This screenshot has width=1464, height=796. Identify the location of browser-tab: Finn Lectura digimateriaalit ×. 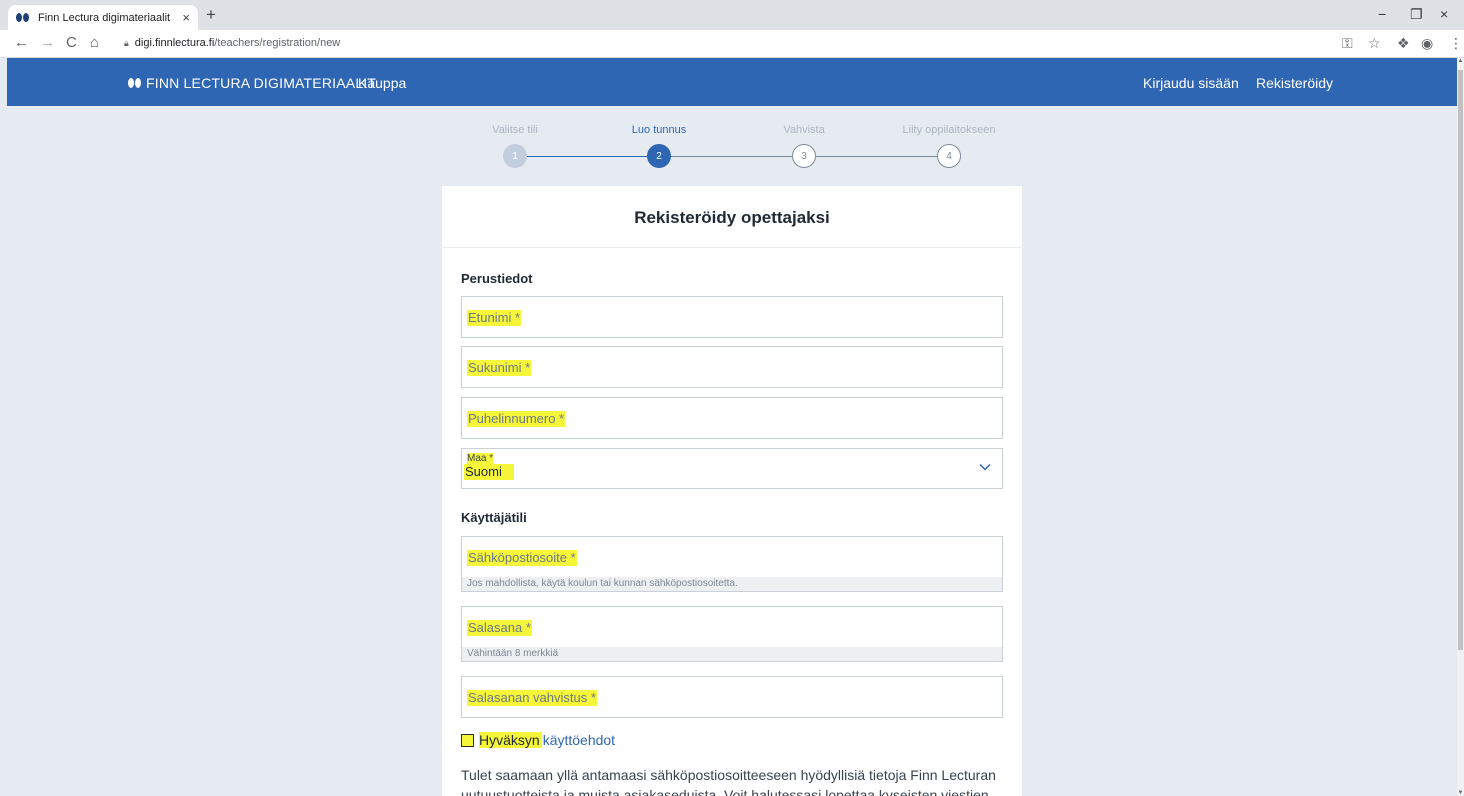
(103, 17).